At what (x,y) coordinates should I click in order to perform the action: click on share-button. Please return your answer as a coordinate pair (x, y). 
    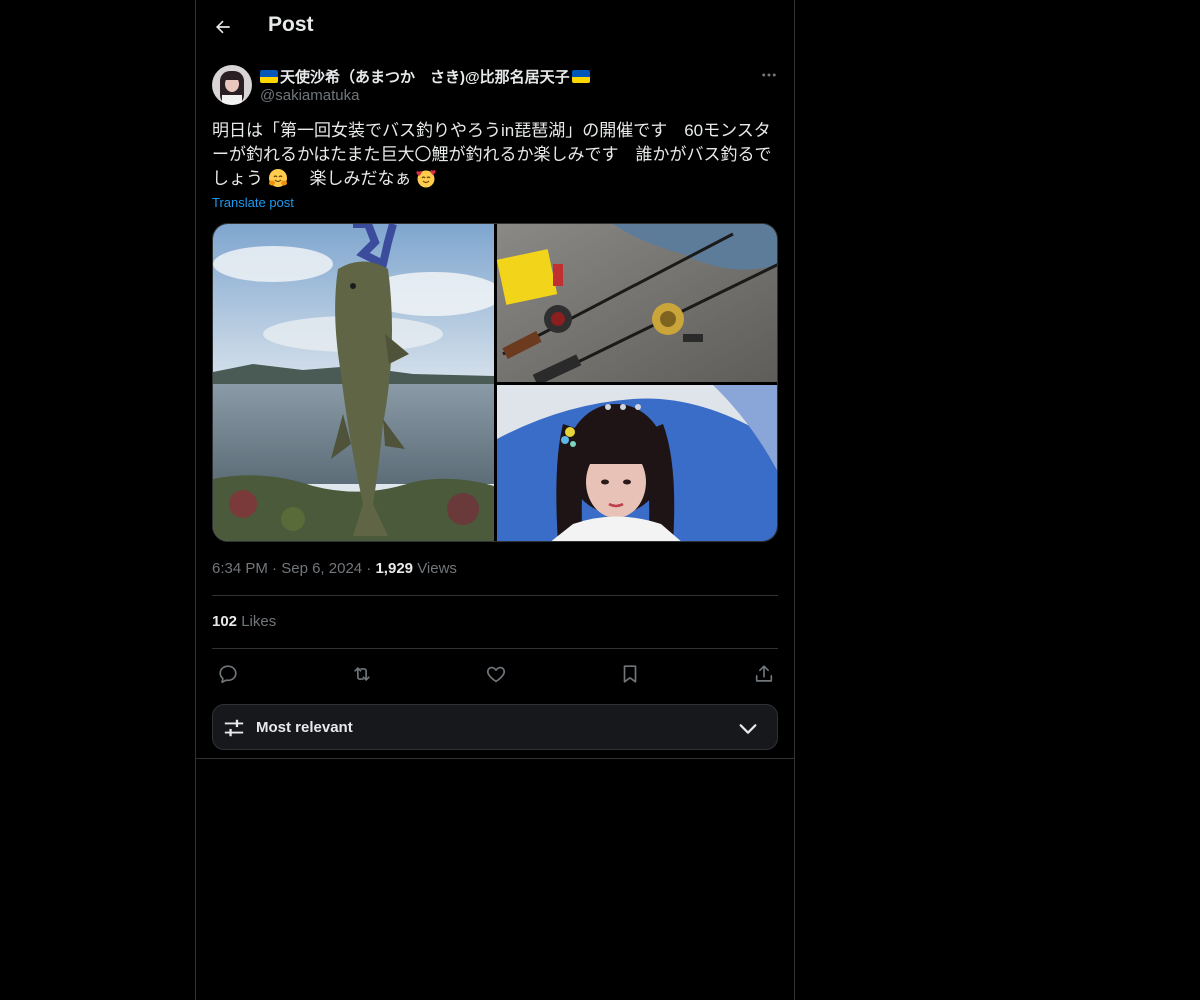
    Looking at the image, I should click on (764, 674).